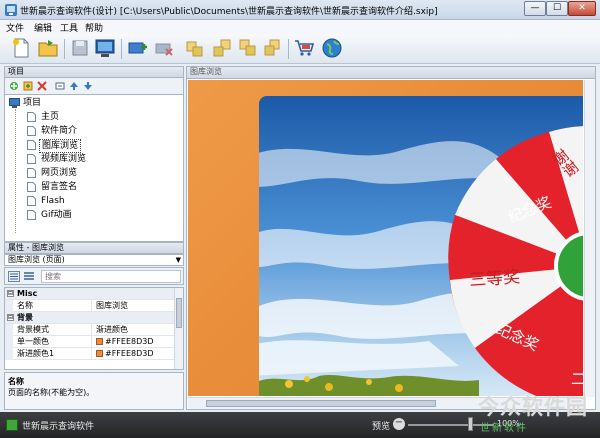  I want to click on property-row-name: 名称 图库浏览, so click(90, 306).